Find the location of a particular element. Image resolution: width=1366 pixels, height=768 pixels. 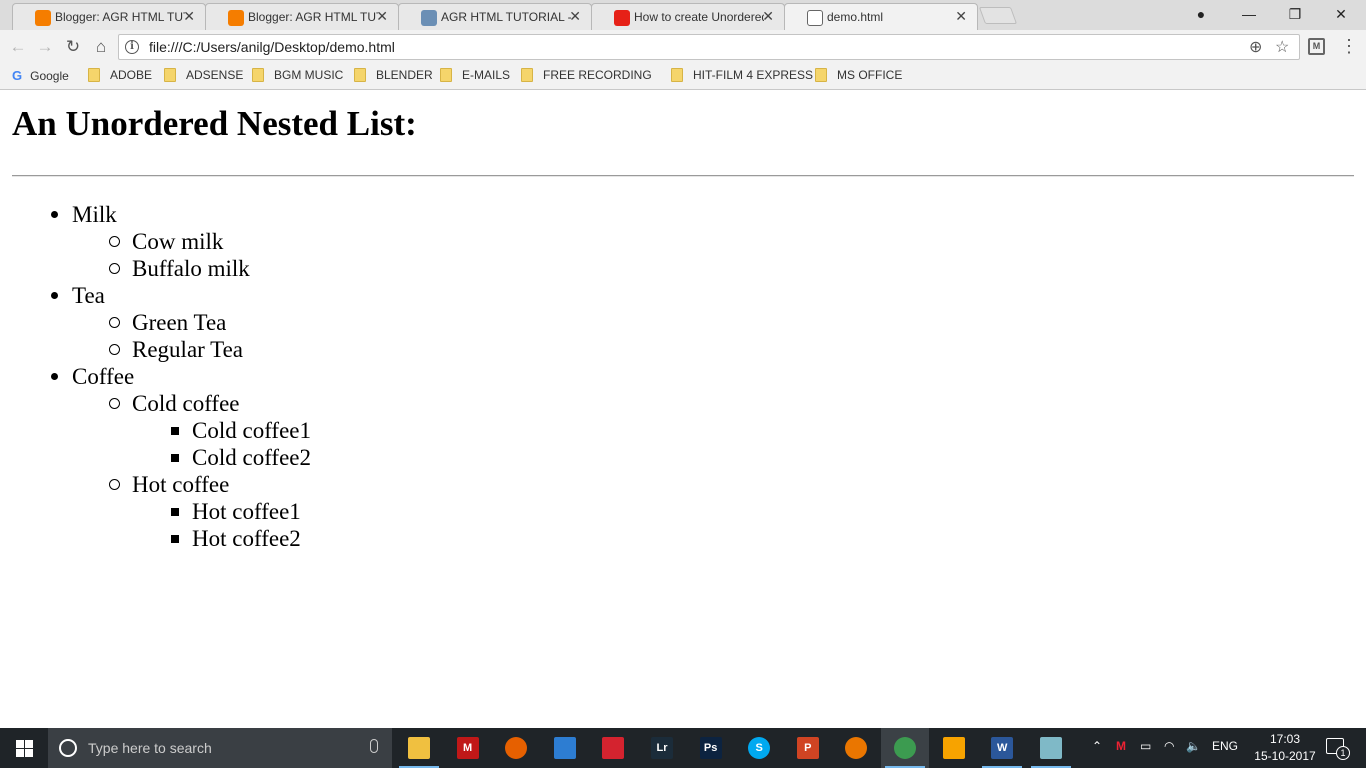

word-icon: W is located at coordinates (1002, 748).